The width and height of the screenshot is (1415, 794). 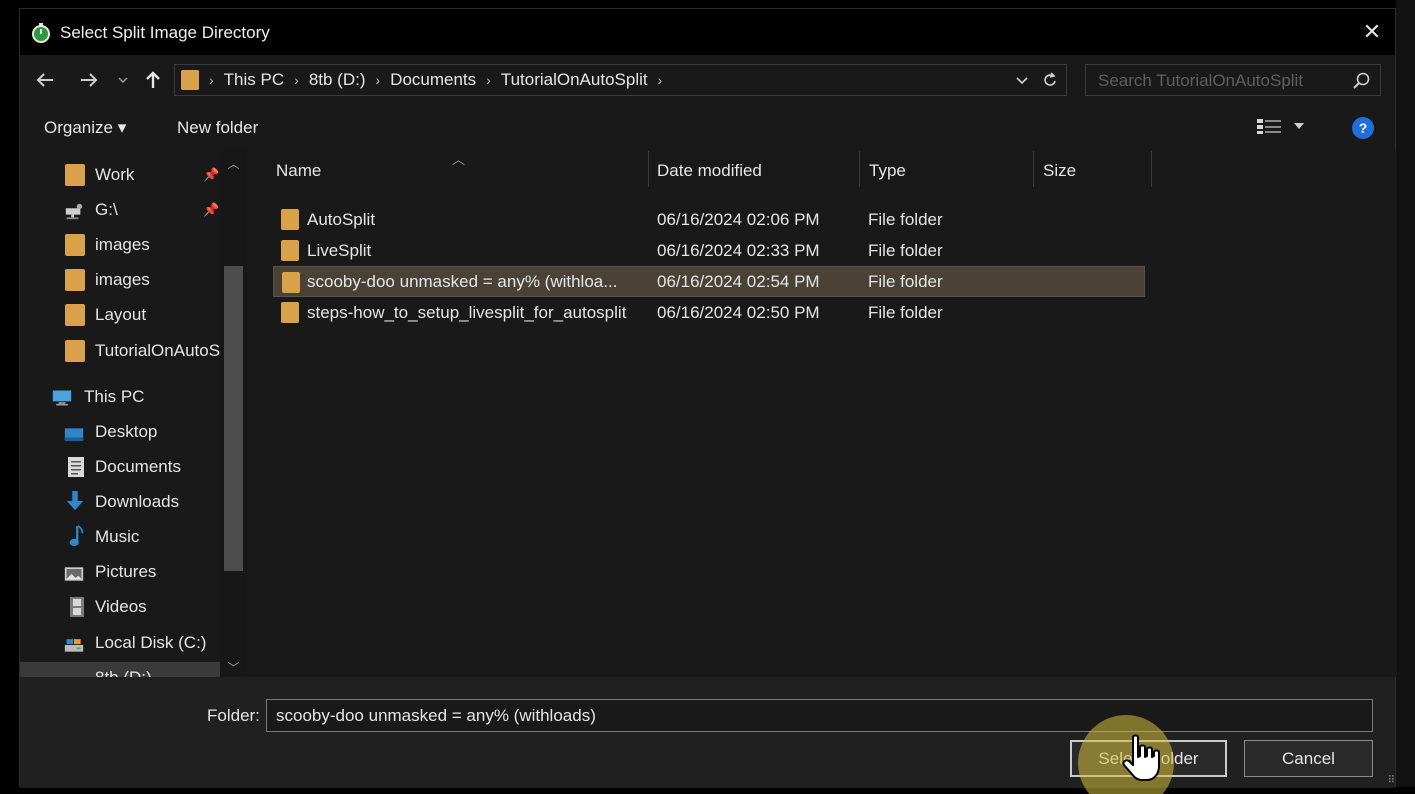 What do you see at coordinates (74, 434) in the screenshot?
I see `desktop-icon` at bounding box center [74, 434].